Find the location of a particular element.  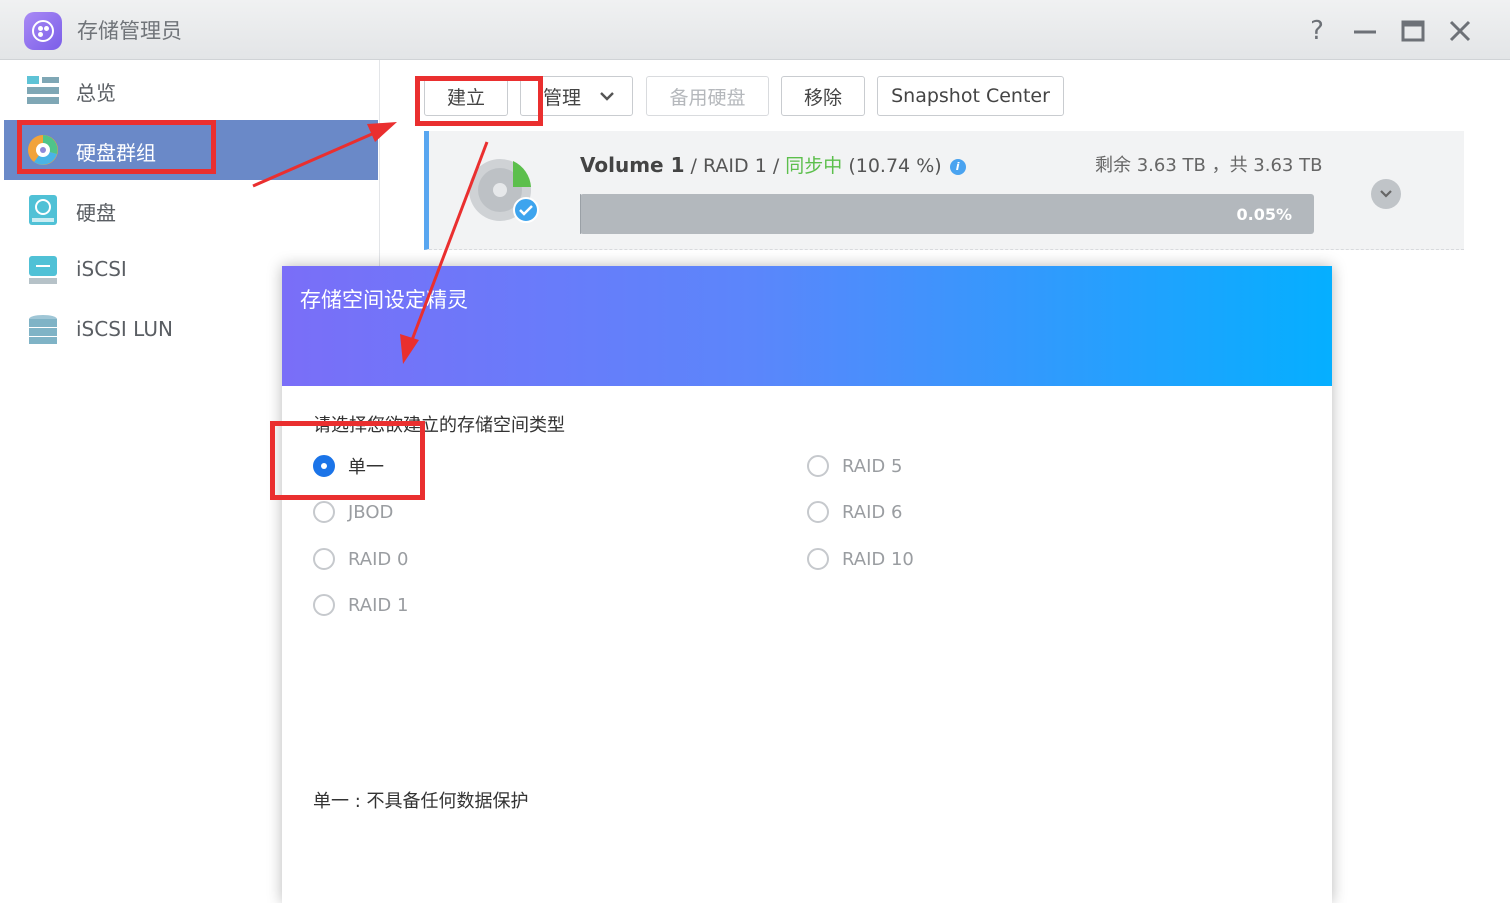

sidebar-item-label: iSCSI LUN is located at coordinates (124, 329).